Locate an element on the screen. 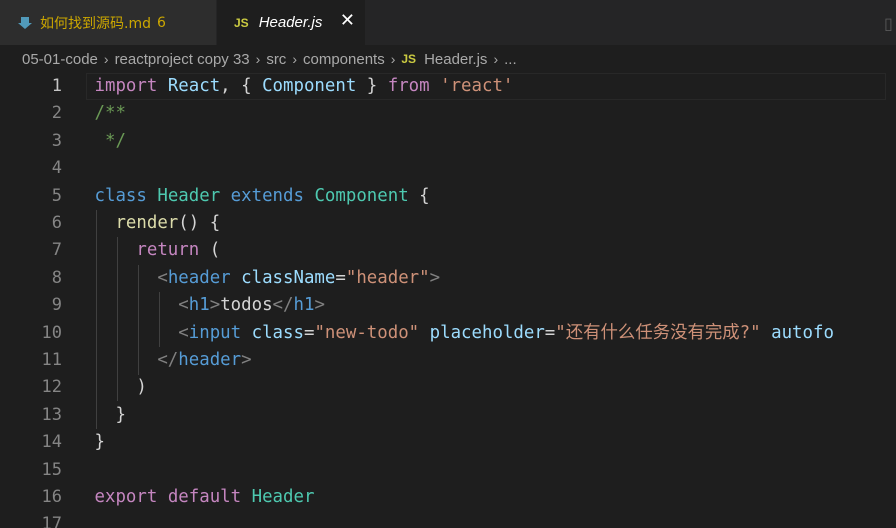 The height and width of the screenshot is (528, 896). line-number: 11 is located at coordinates (51, 360).